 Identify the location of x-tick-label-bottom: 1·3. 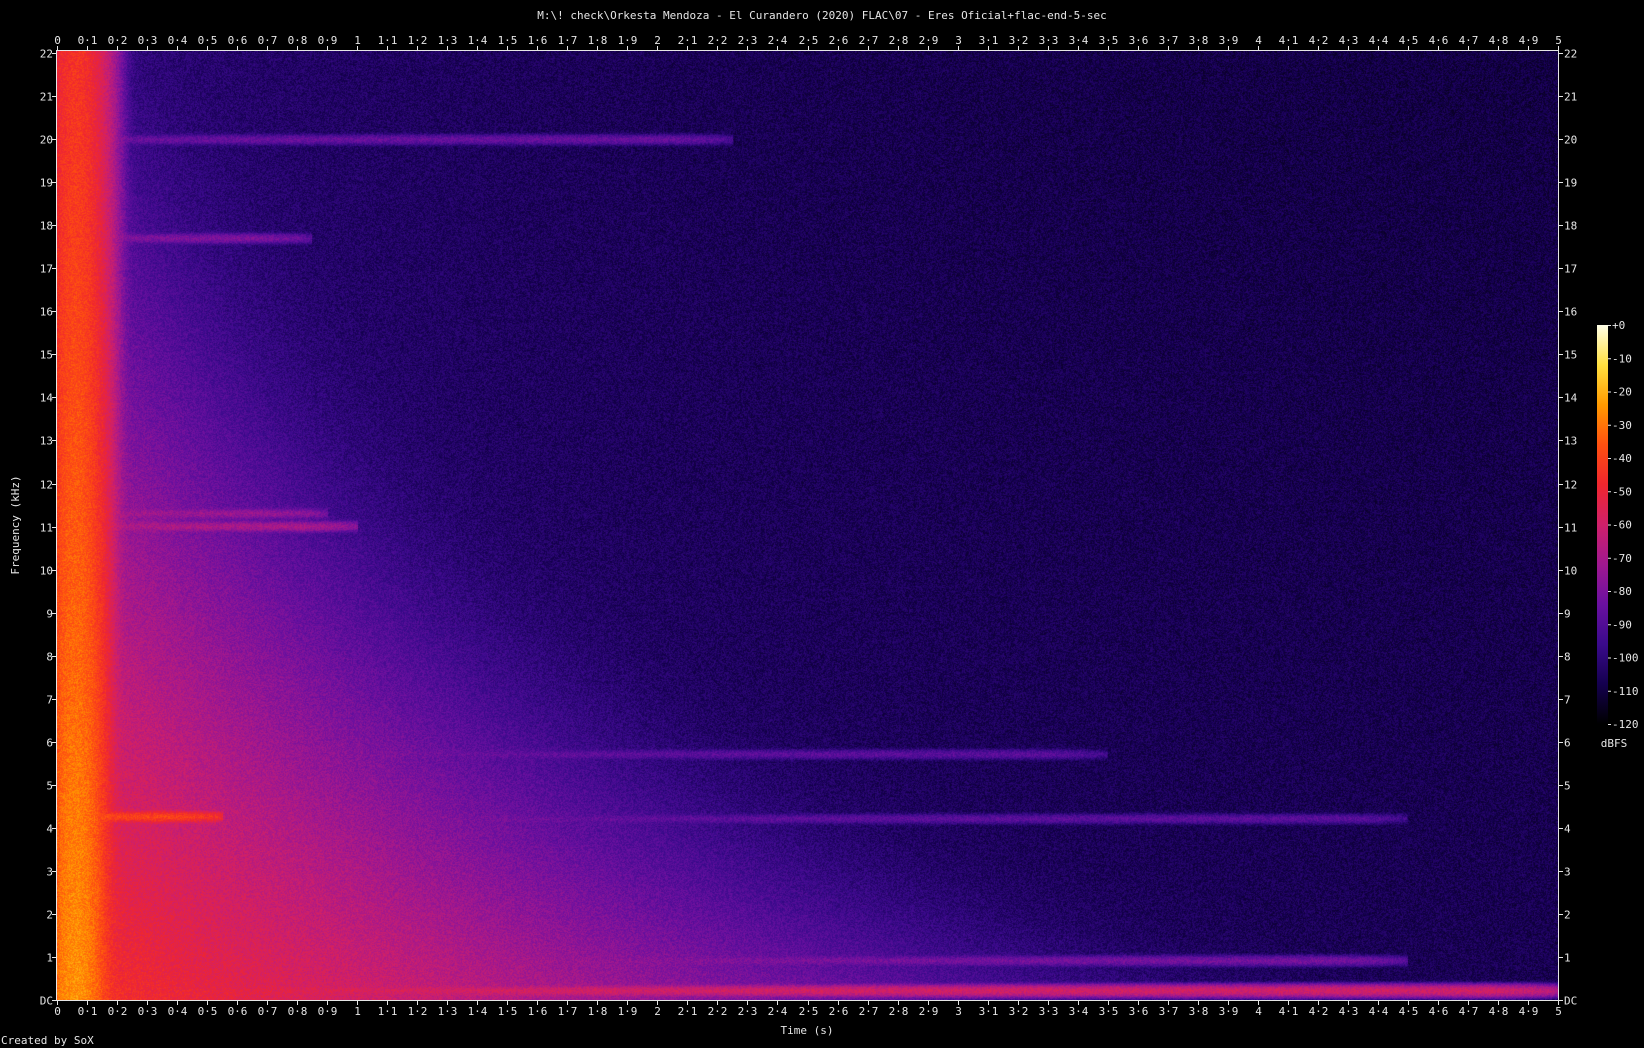
(448, 1011).